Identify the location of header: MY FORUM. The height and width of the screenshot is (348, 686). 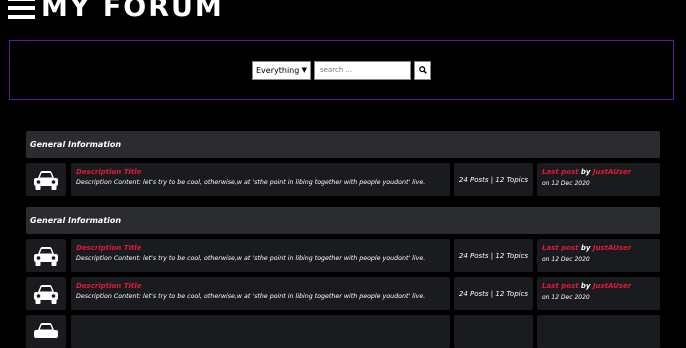
(112, 11).